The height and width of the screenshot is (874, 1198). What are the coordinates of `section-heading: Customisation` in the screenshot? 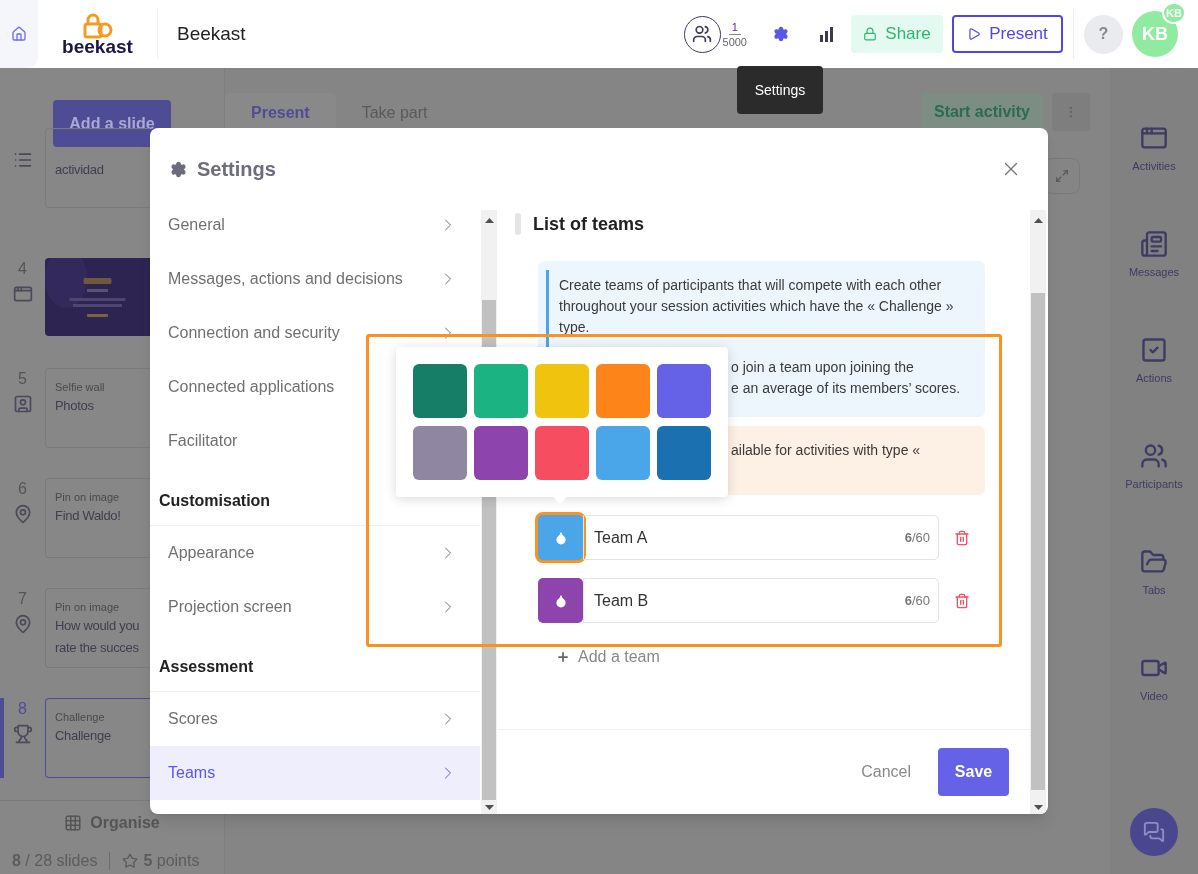 It's located at (215, 501).